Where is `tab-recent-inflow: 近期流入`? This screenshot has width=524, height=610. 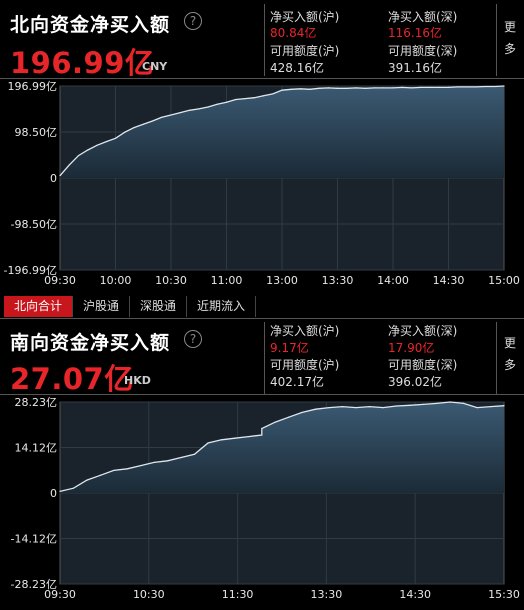
tab-recent-inflow: 近期流入 is located at coordinates (222, 306).